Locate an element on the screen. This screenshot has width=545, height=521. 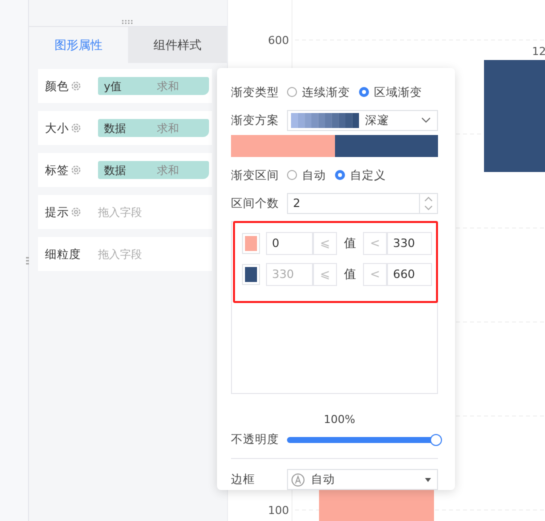
gradient-type-label: 渐变类型 is located at coordinates (255, 92).